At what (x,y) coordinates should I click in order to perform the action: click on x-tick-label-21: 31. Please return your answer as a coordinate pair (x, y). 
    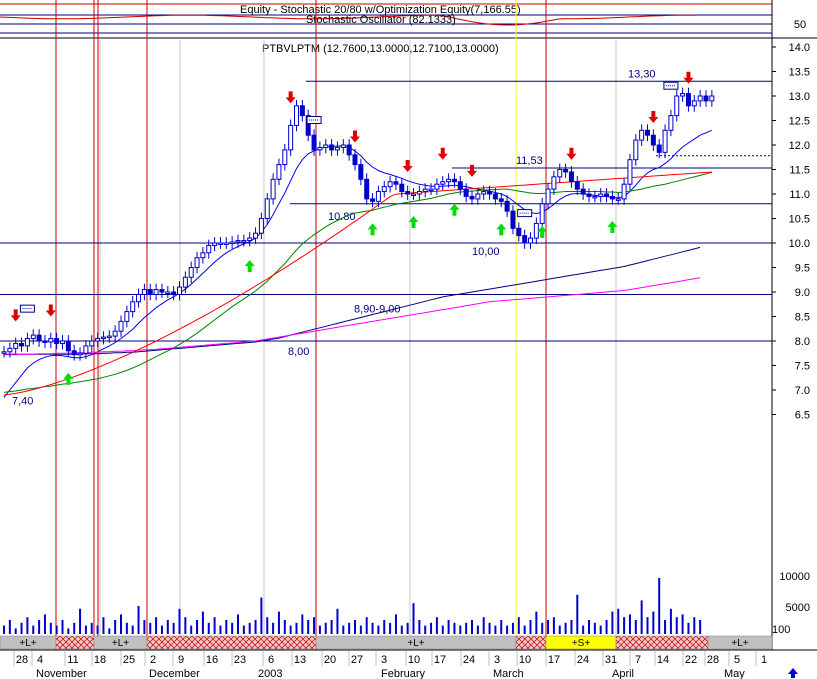
    Looking at the image, I should click on (611, 660).